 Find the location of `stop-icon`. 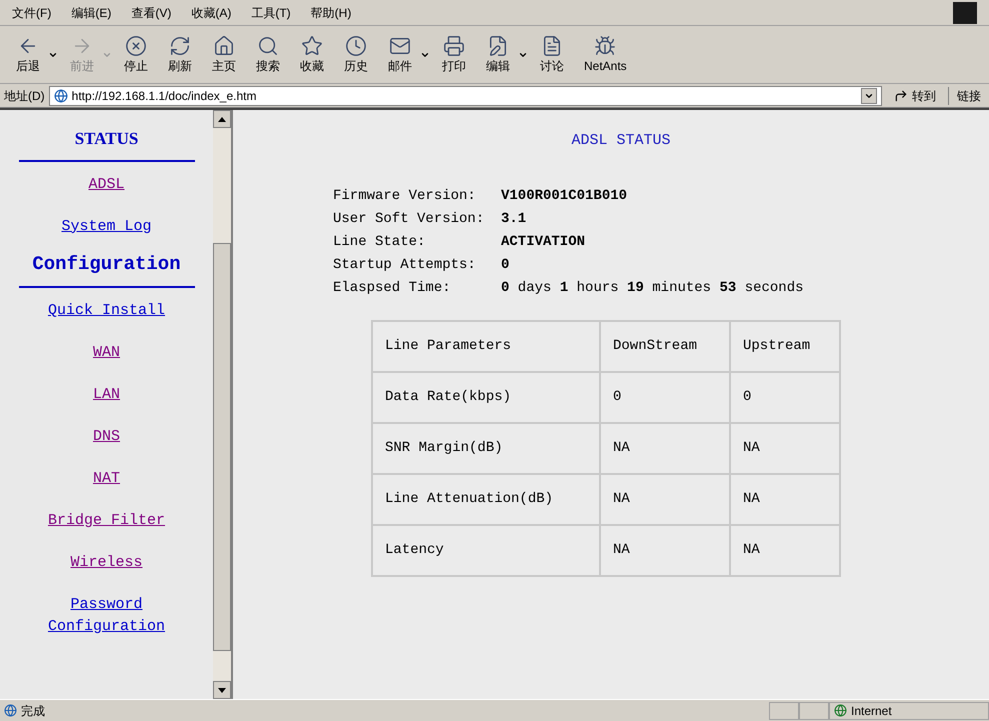

stop-icon is located at coordinates (136, 45).